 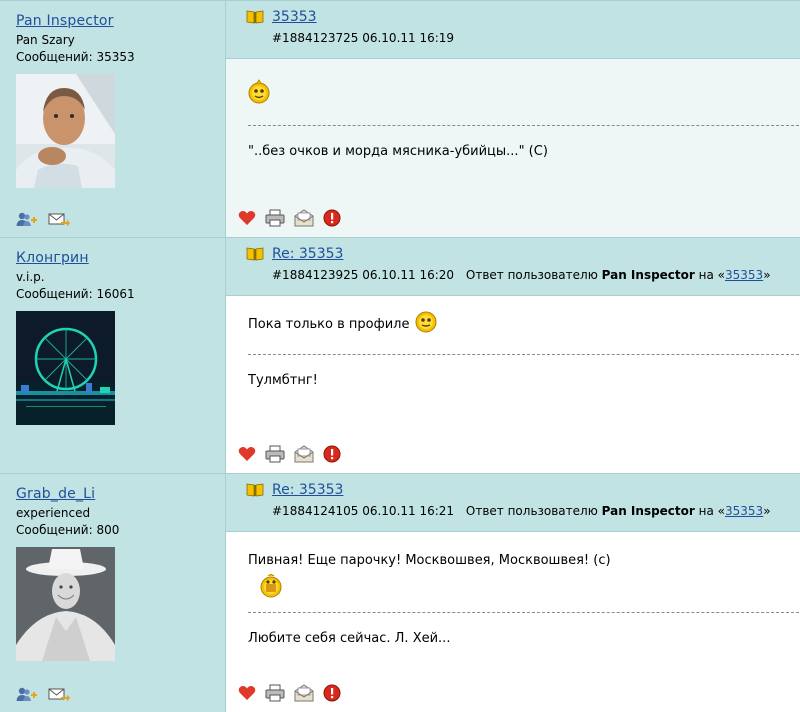 I want to click on signature: Тулмбтнг!, so click(x=283, y=380).